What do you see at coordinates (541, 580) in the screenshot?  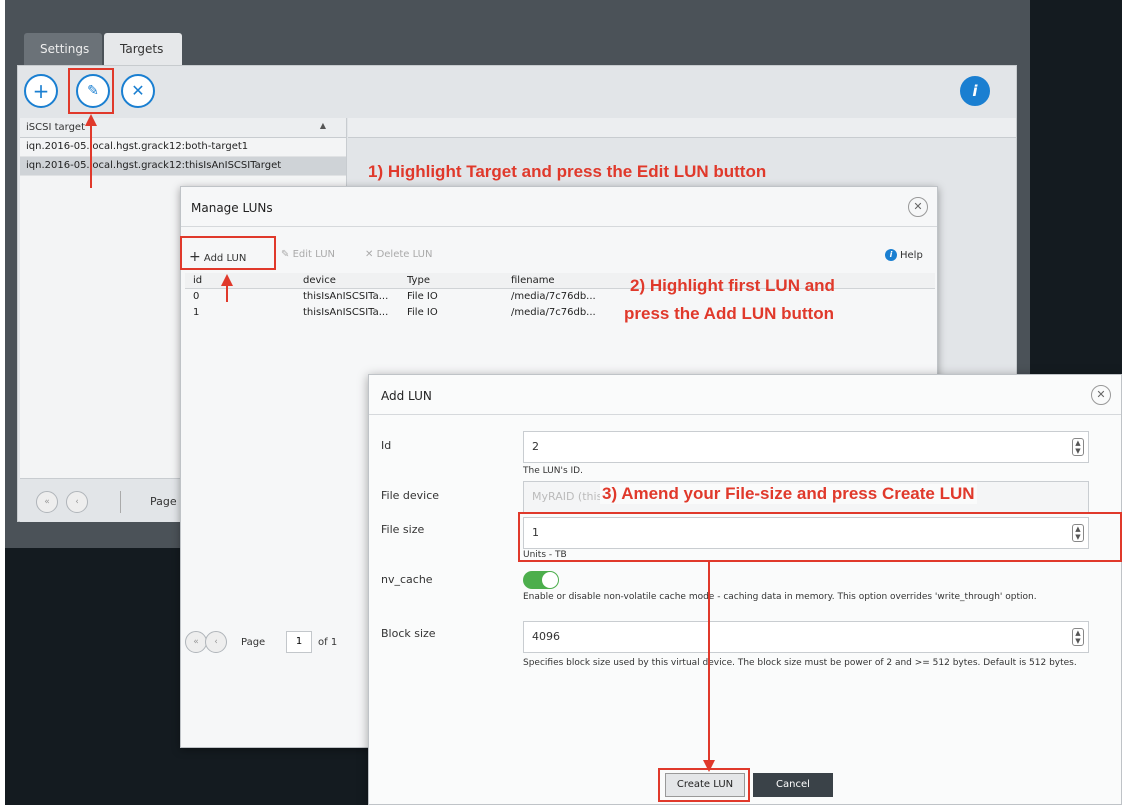 I see `nv-cache-toggle` at bounding box center [541, 580].